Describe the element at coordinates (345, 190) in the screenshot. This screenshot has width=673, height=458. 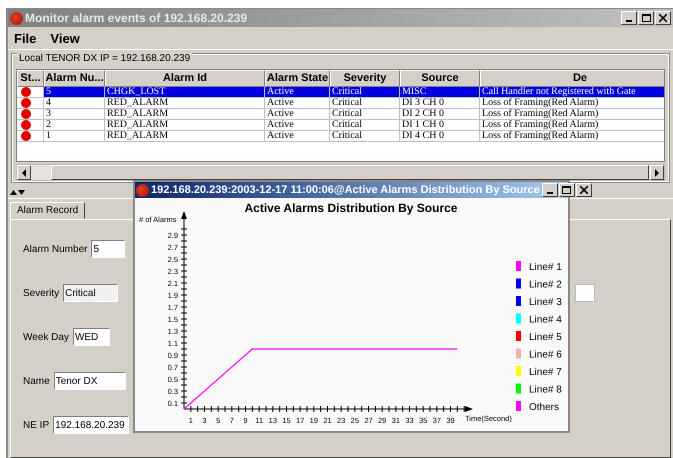
I see `window-title: 192.168.20.239:2003-12-17 11:00:06@Active Alarms Distribution By Source` at that location.